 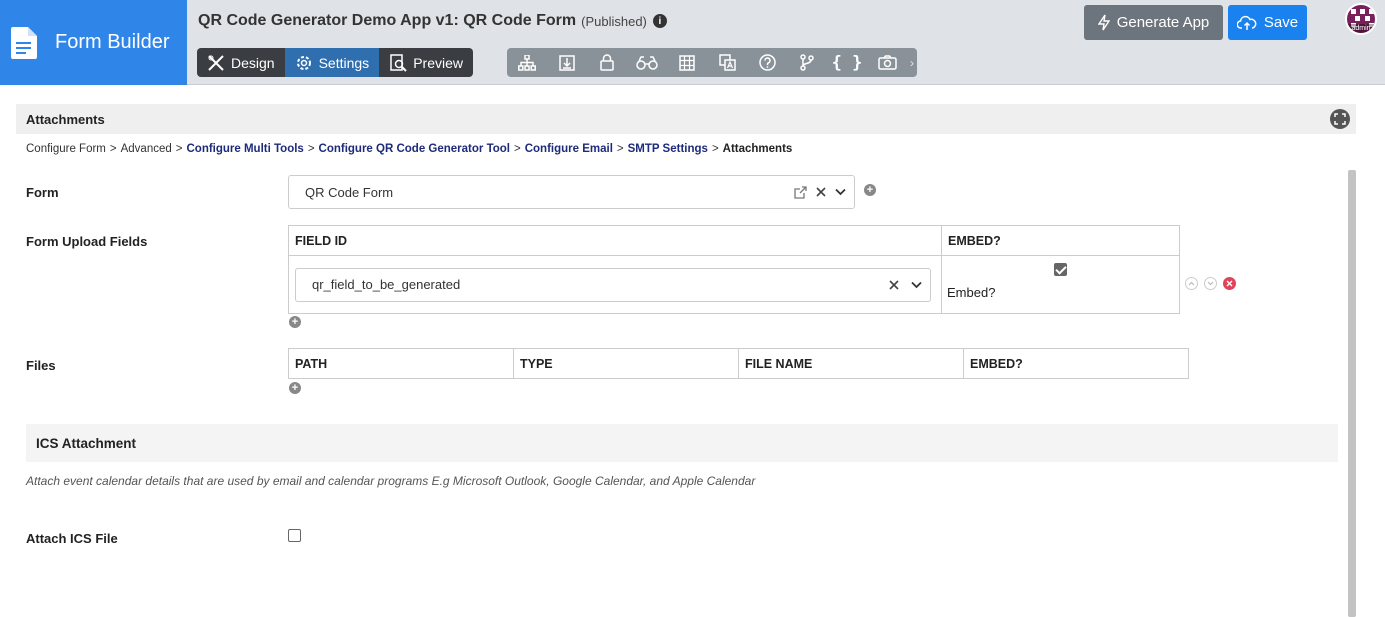 What do you see at coordinates (613, 284) in the screenshot?
I see `field-id-select: qr_field_to_be_generated` at bounding box center [613, 284].